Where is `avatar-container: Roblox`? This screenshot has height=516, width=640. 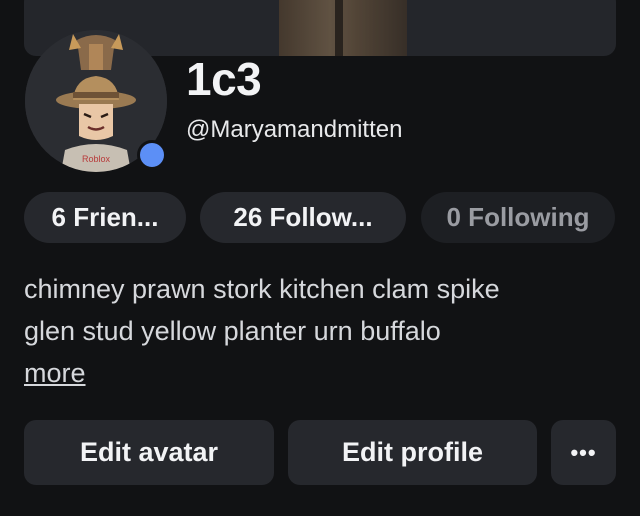 avatar-container: Roblox is located at coordinates (96, 101).